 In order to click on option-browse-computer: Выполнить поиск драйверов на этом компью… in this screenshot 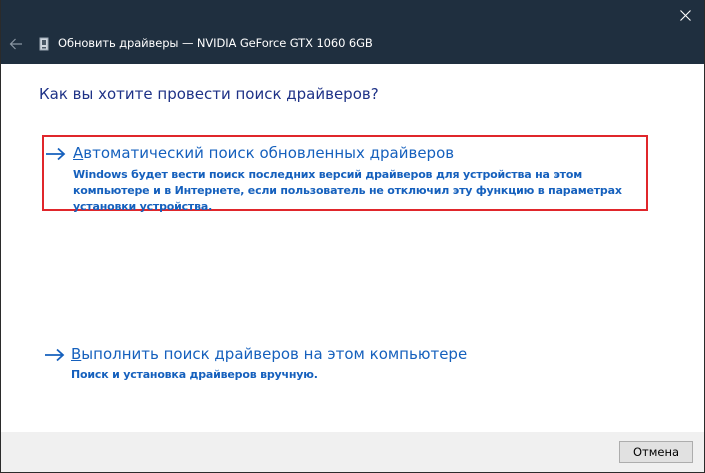, I will do `click(345, 365)`.